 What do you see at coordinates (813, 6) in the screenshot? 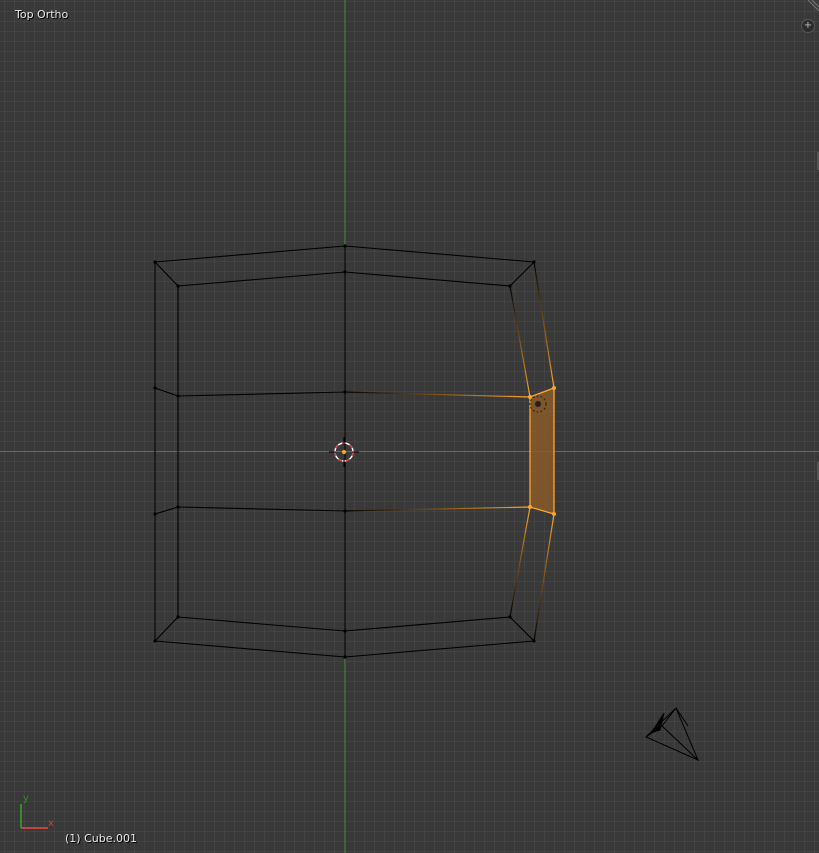
I see `corner-grip-icon` at bounding box center [813, 6].